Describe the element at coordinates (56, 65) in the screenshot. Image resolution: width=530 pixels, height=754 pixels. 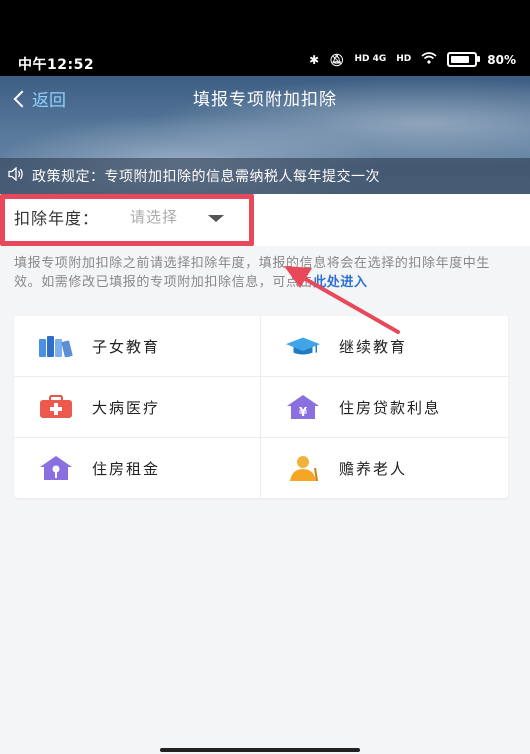
I see `status-time: 中午12:52` at that location.